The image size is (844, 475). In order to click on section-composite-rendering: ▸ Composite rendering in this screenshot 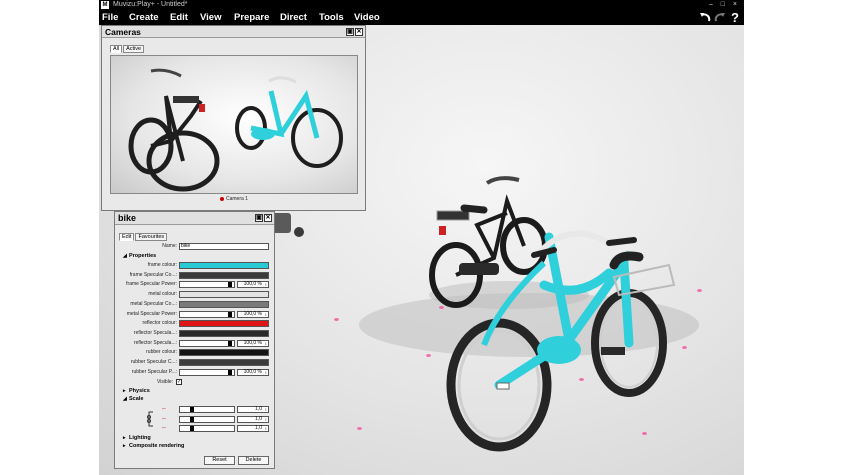, I will do `click(153, 446)`.